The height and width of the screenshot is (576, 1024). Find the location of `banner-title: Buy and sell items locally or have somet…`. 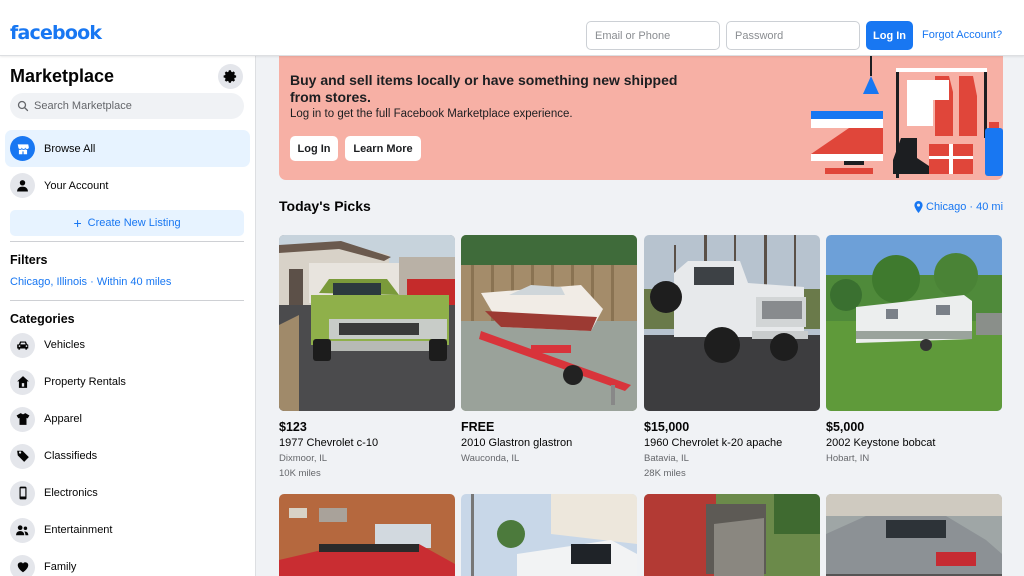

banner-title: Buy and sell items locally or have somet… is located at coordinates (484, 88).